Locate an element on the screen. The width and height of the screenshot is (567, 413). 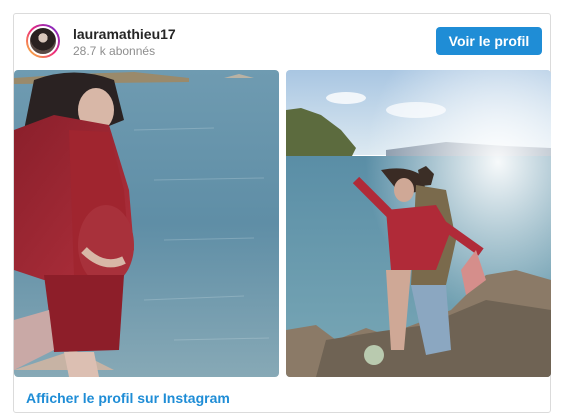
profile-username: lauramathieu17 is located at coordinates (124, 34).